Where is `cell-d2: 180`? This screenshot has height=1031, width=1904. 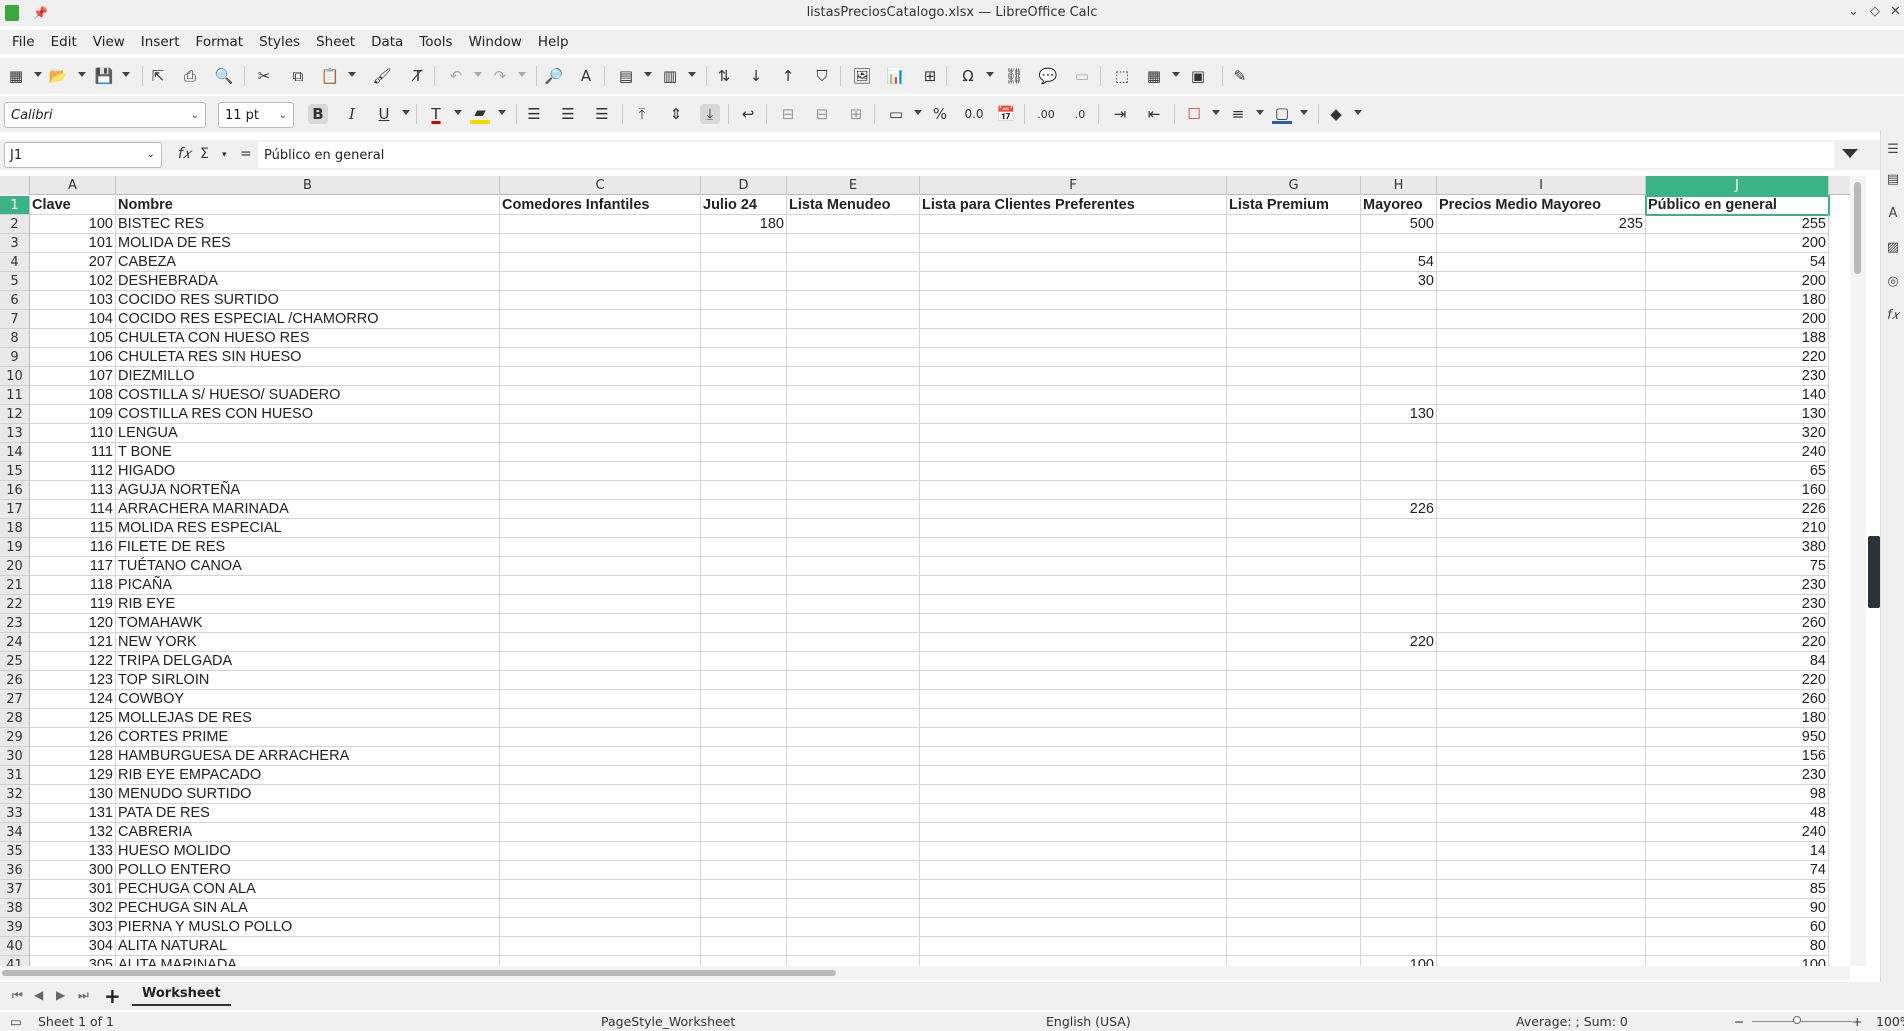 cell-d2: 180 is located at coordinates (744, 224).